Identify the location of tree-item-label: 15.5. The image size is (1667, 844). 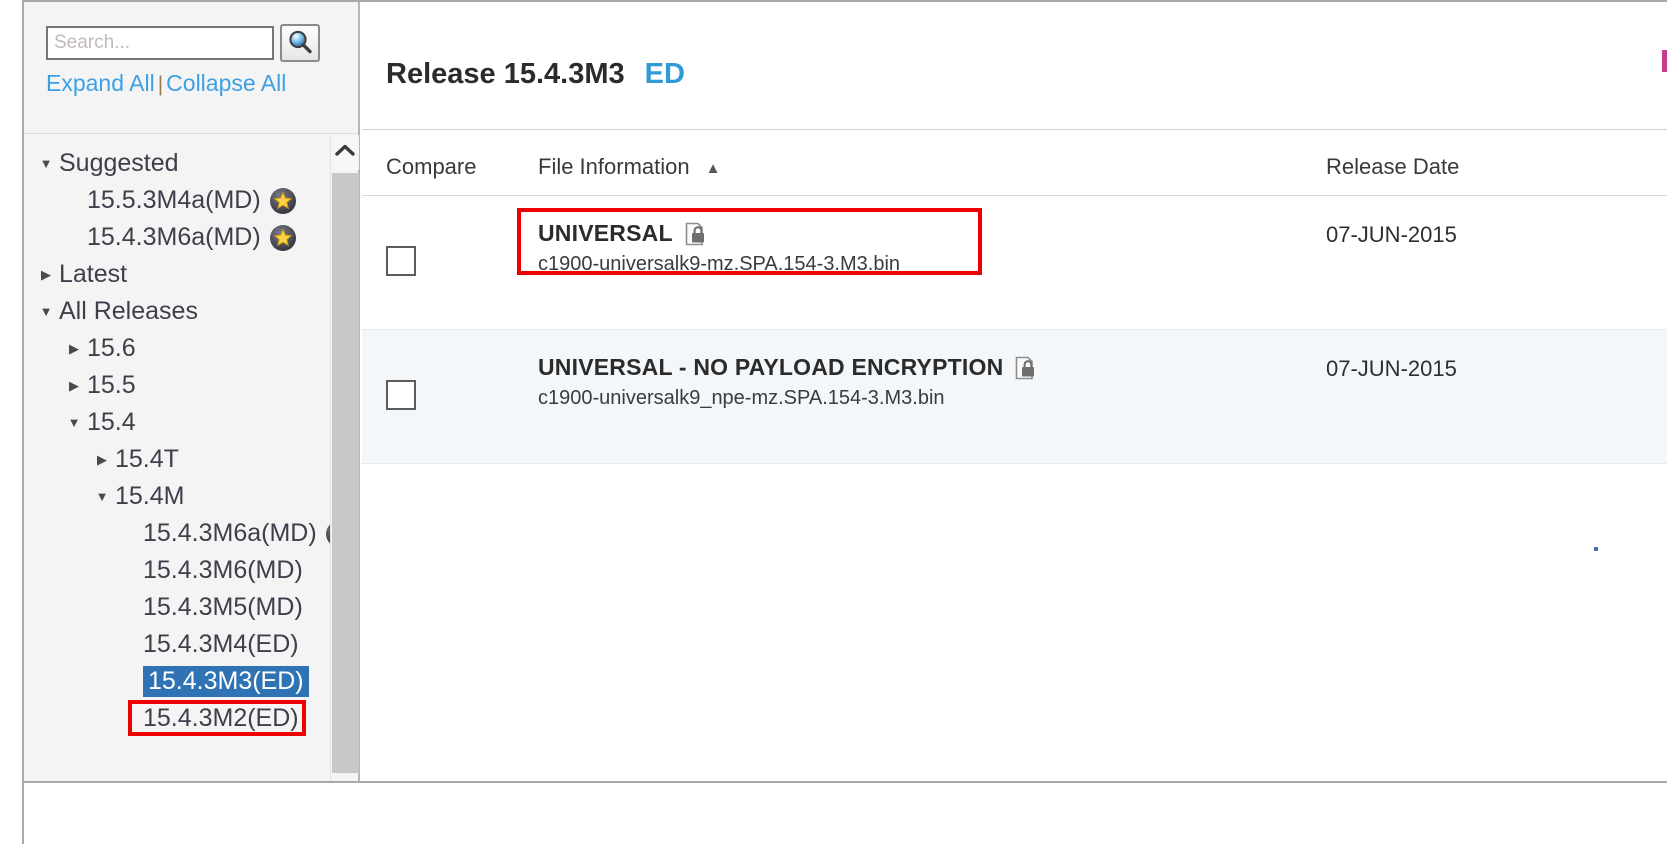
(111, 385).